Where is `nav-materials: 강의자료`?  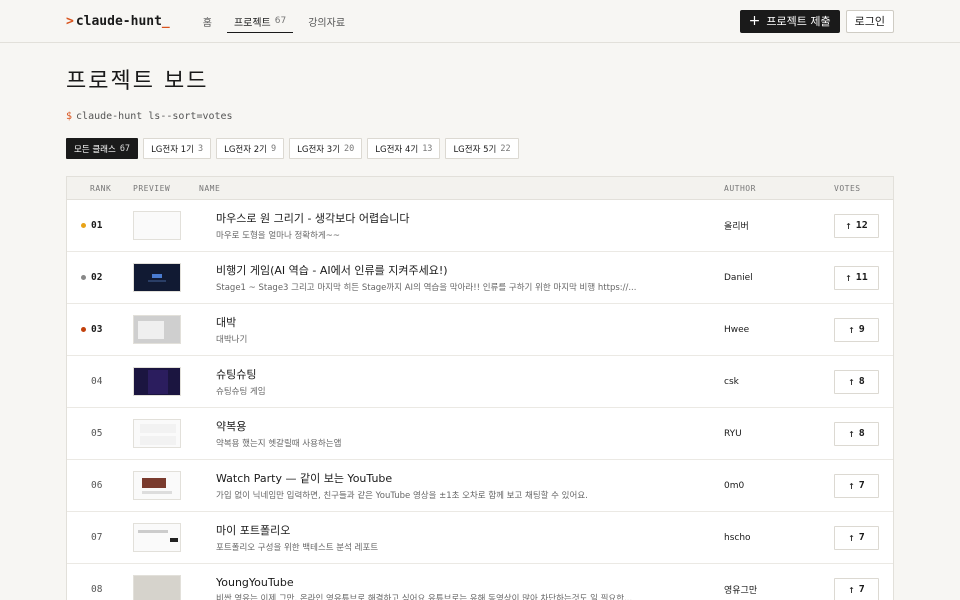
nav-materials: 강의자료 is located at coordinates (326, 21).